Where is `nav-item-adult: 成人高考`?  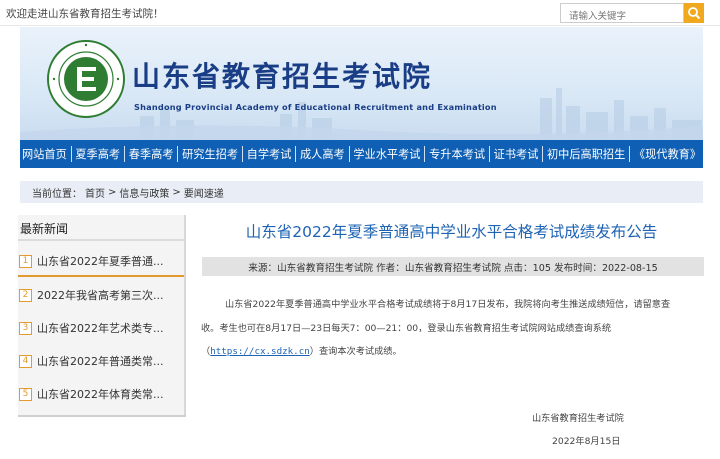
nav-item-adult: 成人高考 is located at coordinates (322, 154).